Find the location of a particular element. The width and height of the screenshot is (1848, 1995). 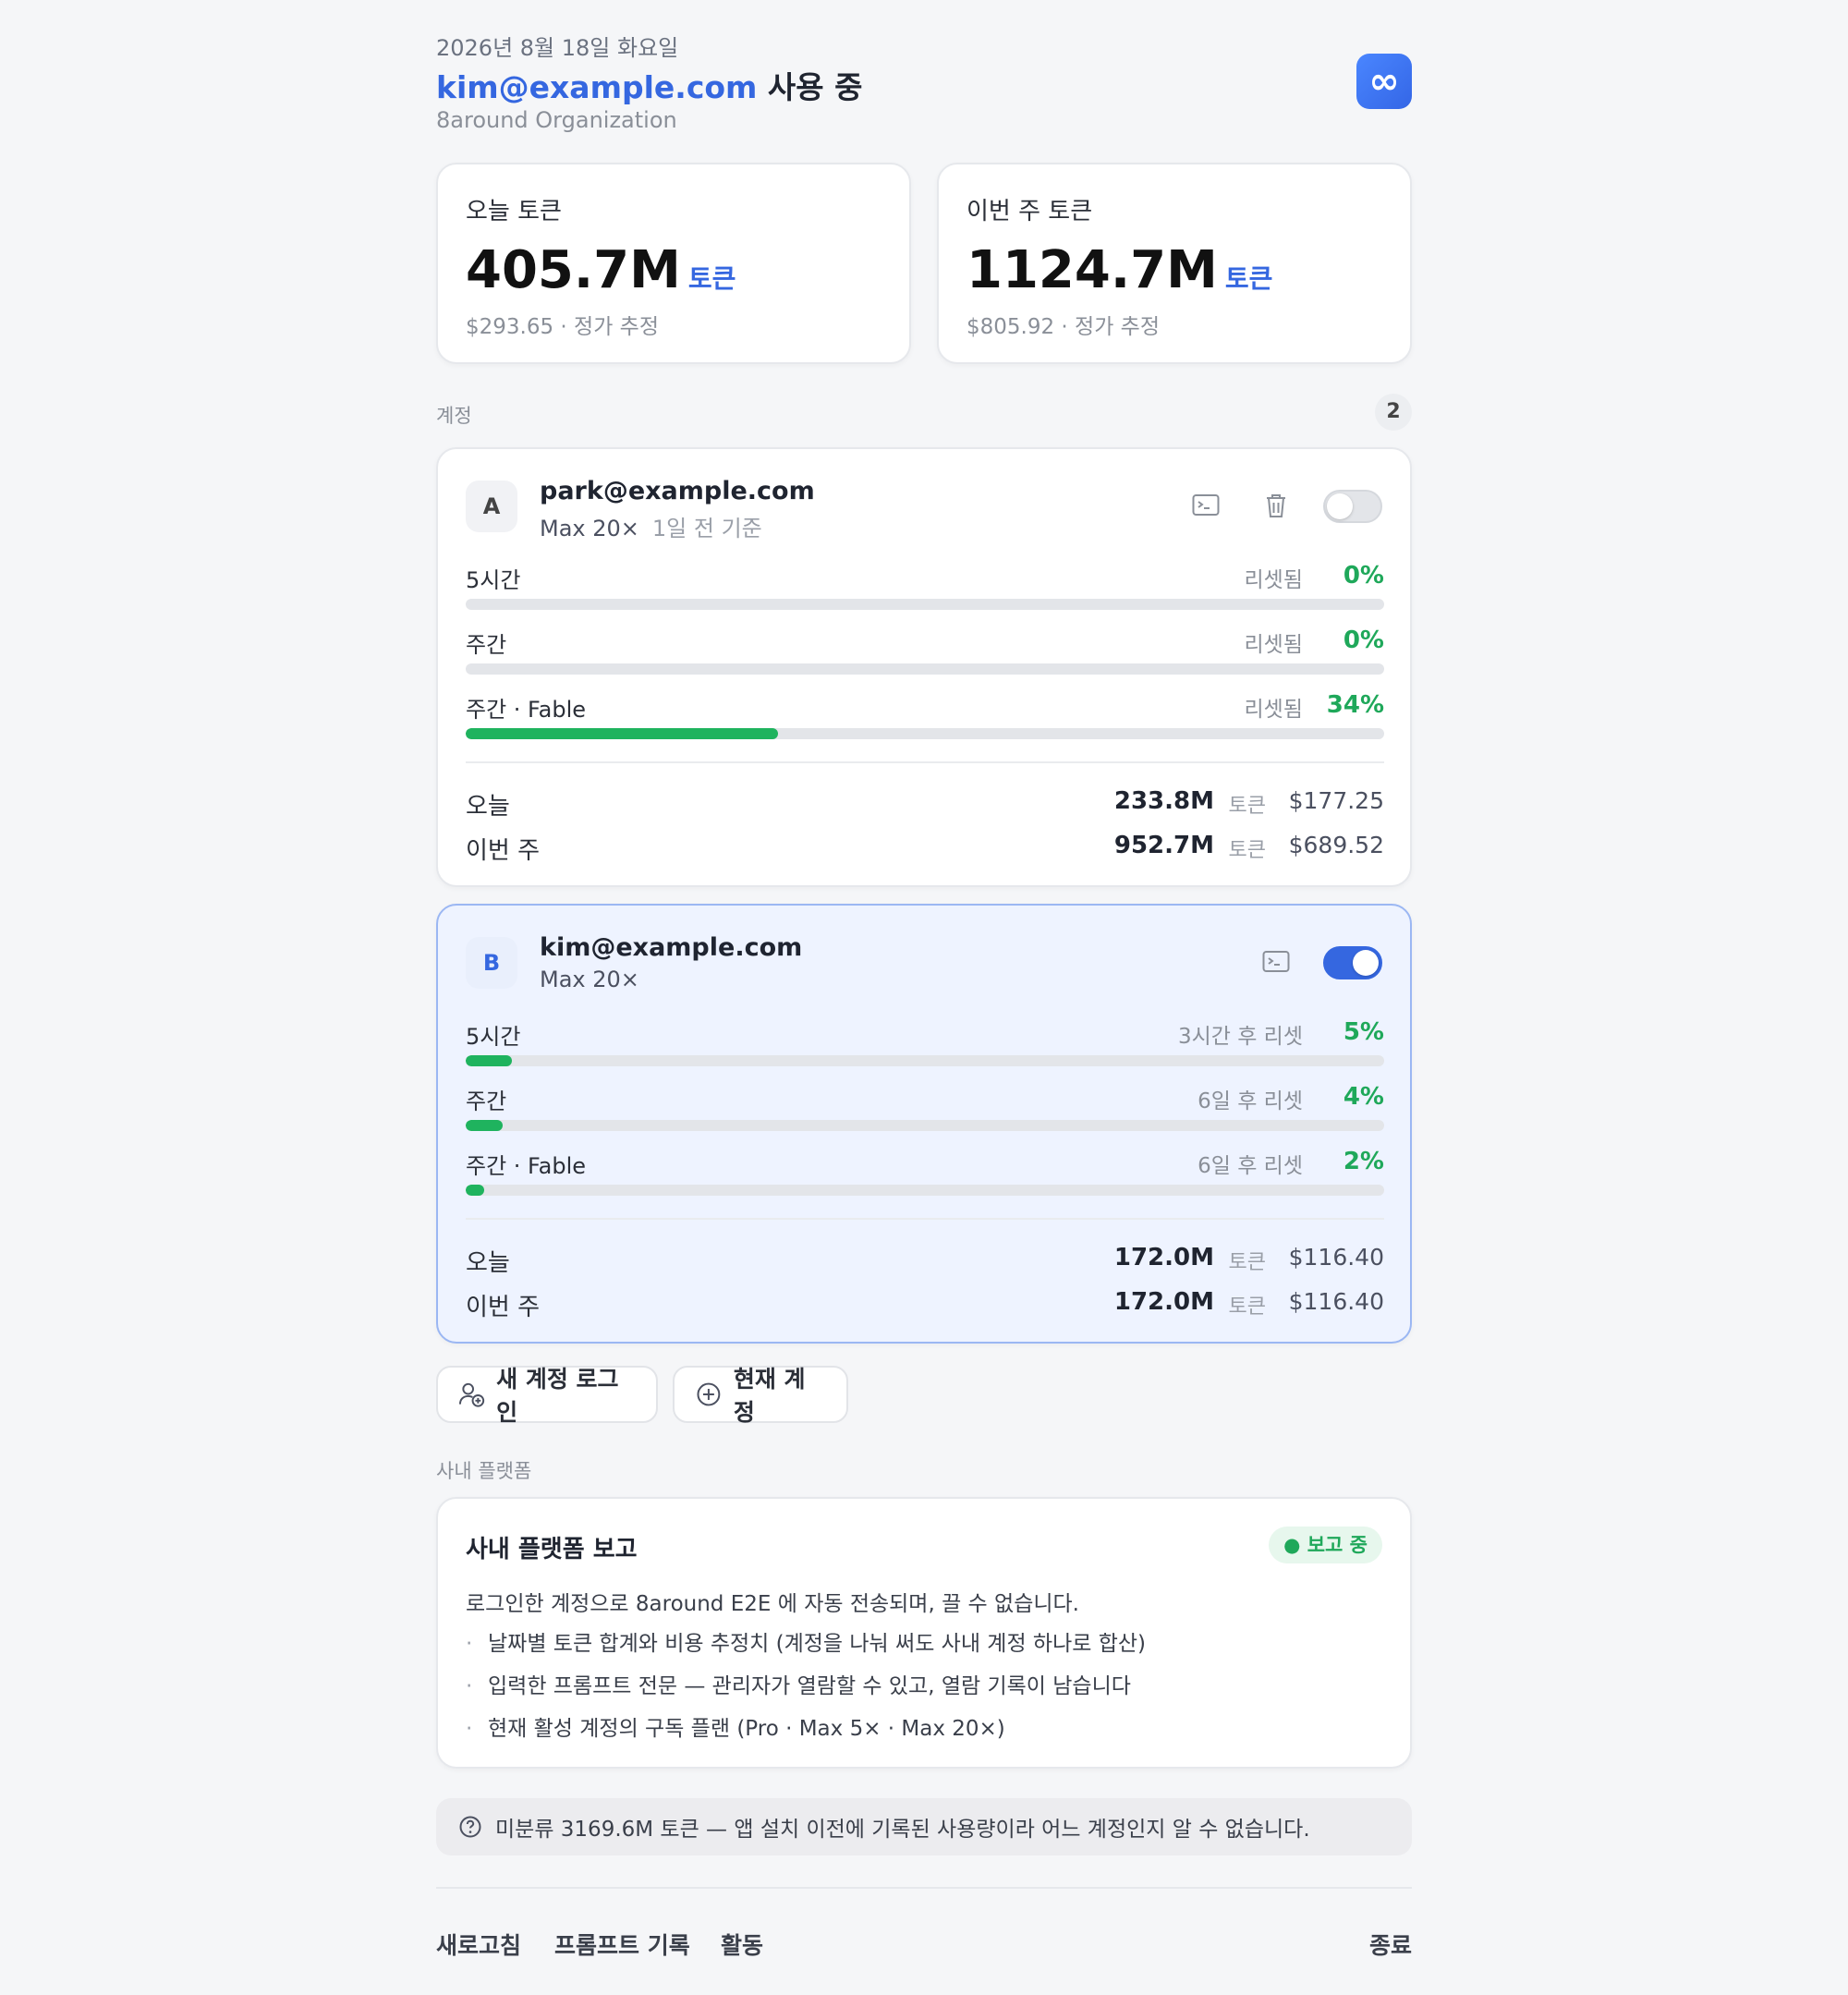

accounts-count-badge: 2 is located at coordinates (1394, 412).